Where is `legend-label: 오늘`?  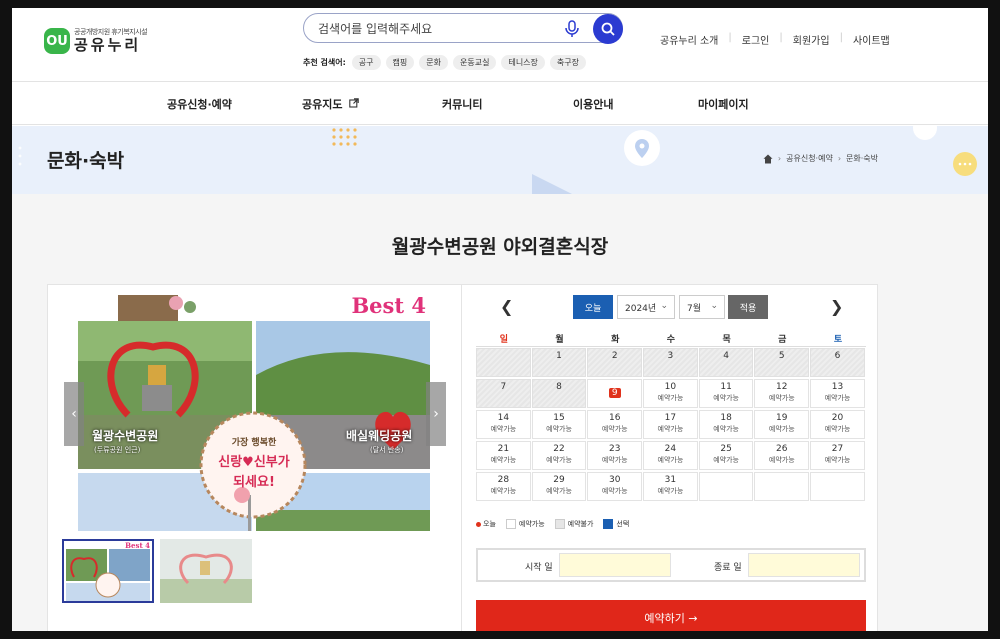 legend-label: 오늘 is located at coordinates (489, 524).